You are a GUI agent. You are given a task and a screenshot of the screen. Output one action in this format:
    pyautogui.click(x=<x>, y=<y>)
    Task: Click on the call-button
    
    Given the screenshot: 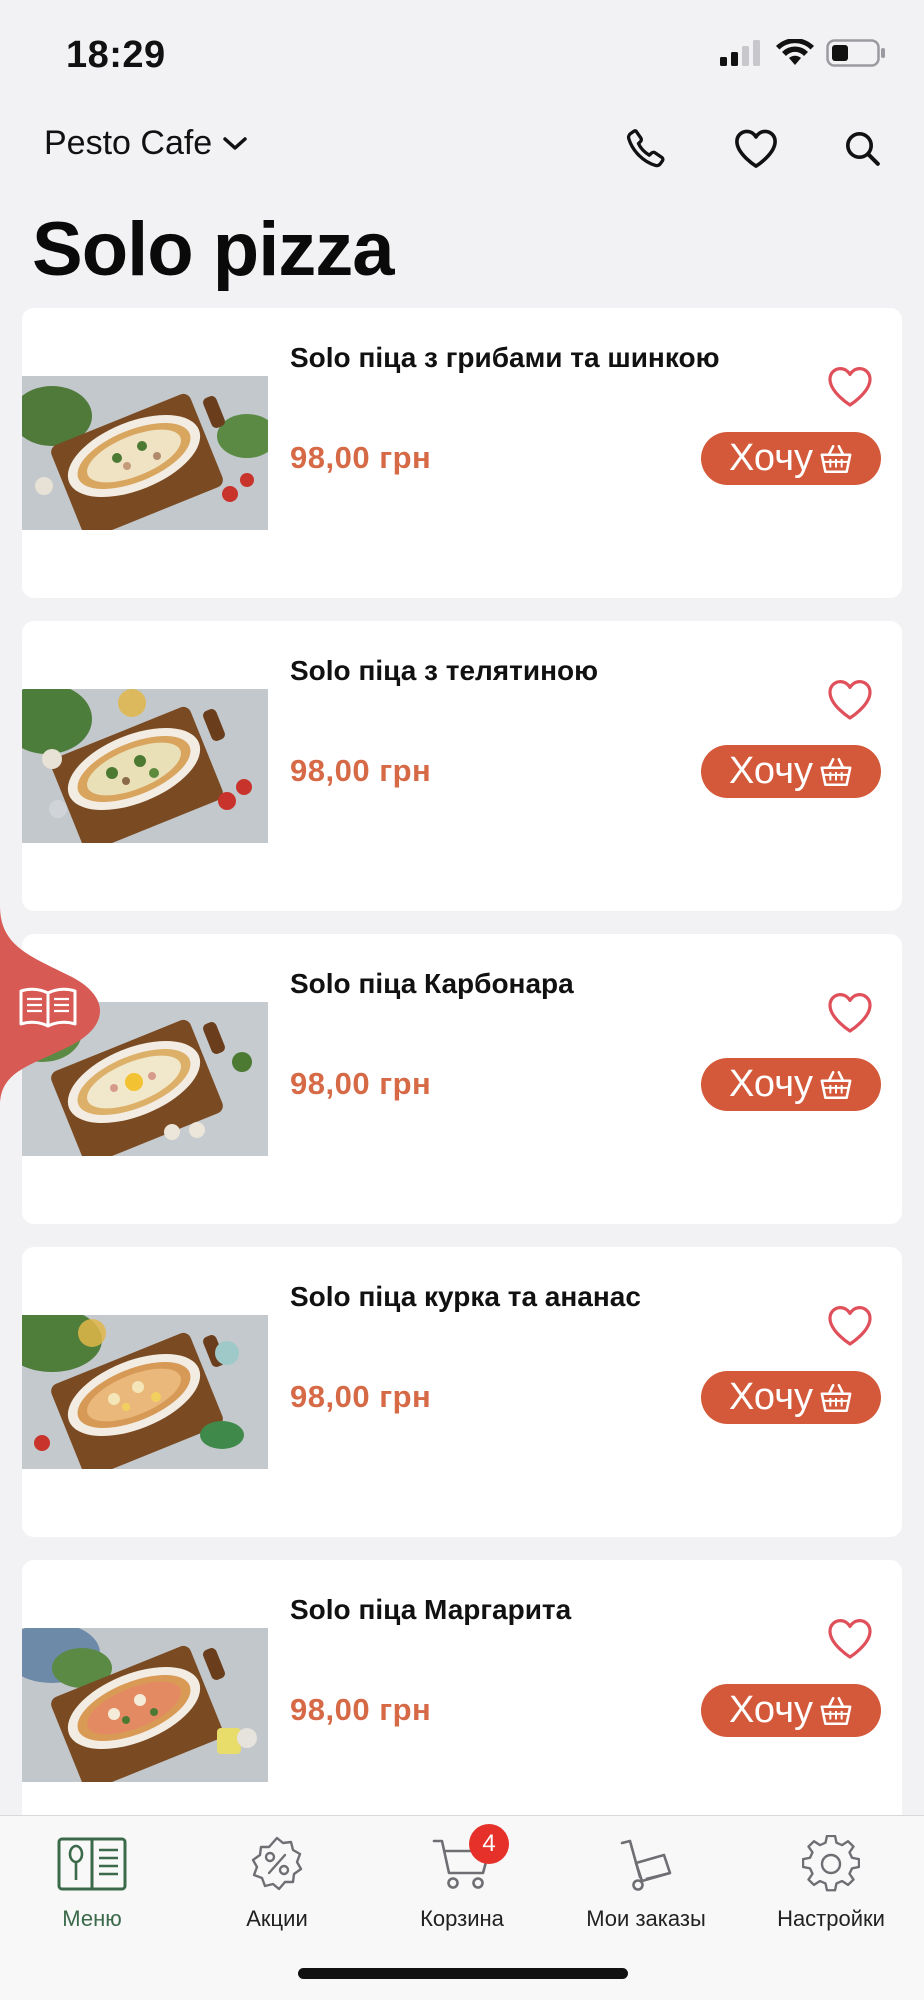 What is the action you would take?
    pyautogui.click(x=646, y=148)
    